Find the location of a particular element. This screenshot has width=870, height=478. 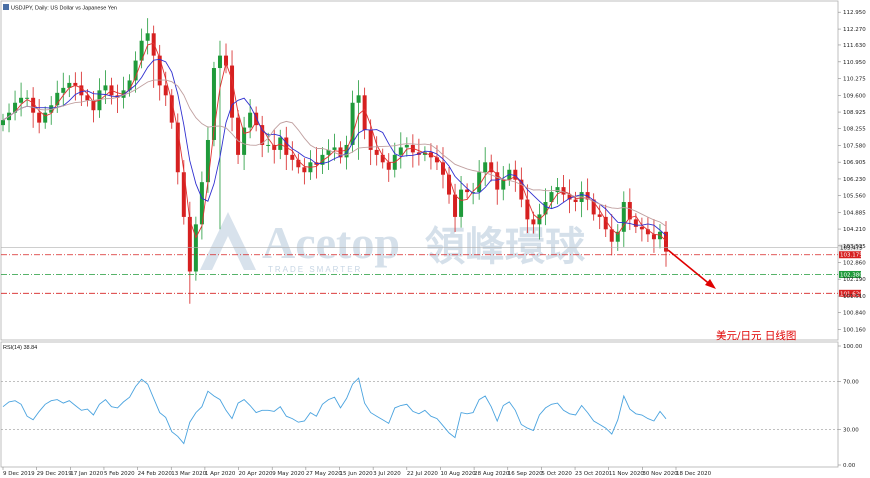

price-tick-label: 102.190 is located at coordinates (854, 280).